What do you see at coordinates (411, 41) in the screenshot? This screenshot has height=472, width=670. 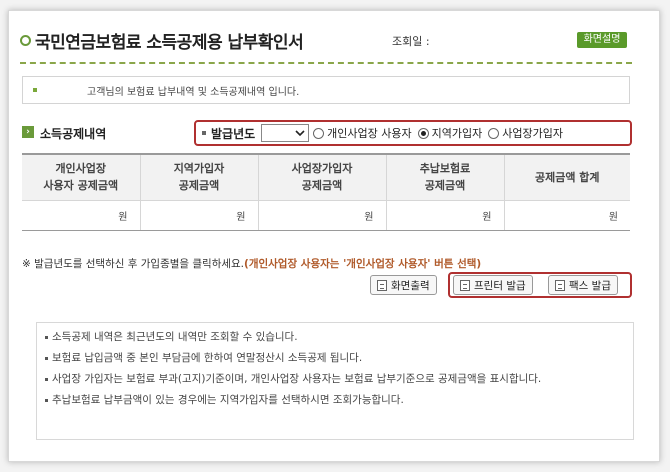 I see `lookup-date-label: 조회일 :` at bounding box center [411, 41].